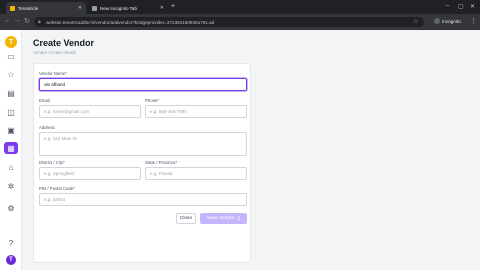 The height and width of the screenshot is (270, 480). I want to click on tab-label: Tenanticle, so click(28, 8).